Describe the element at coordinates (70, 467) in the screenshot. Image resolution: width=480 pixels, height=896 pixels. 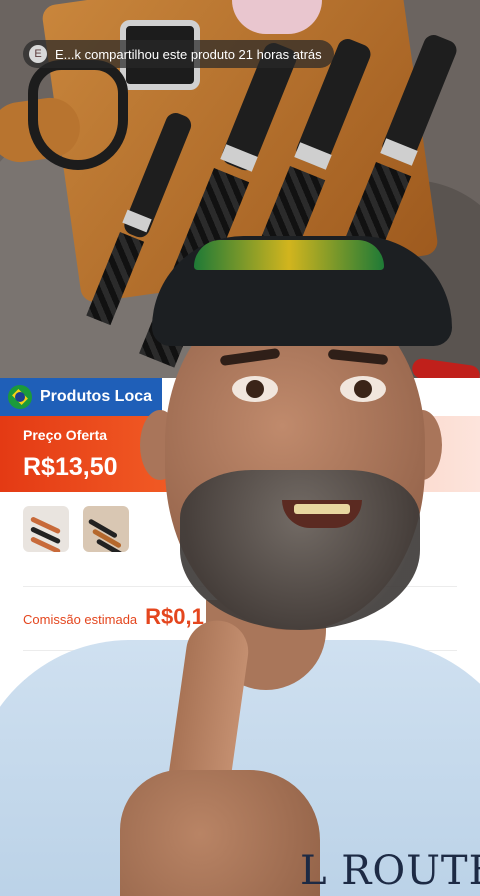
I see `offer-price: R$13,50` at that location.